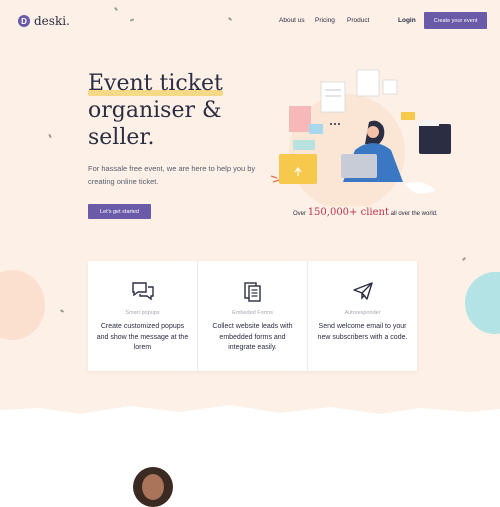  I want to click on avatar, so click(153, 487).